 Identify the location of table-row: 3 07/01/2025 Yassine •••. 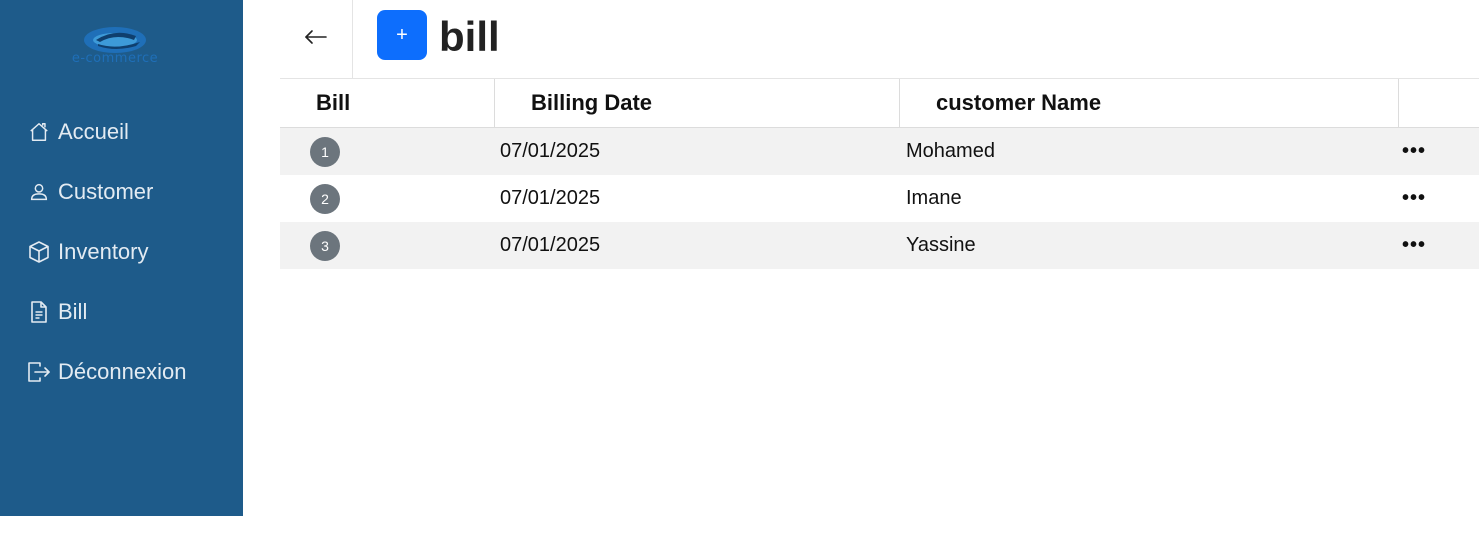
(879, 245).